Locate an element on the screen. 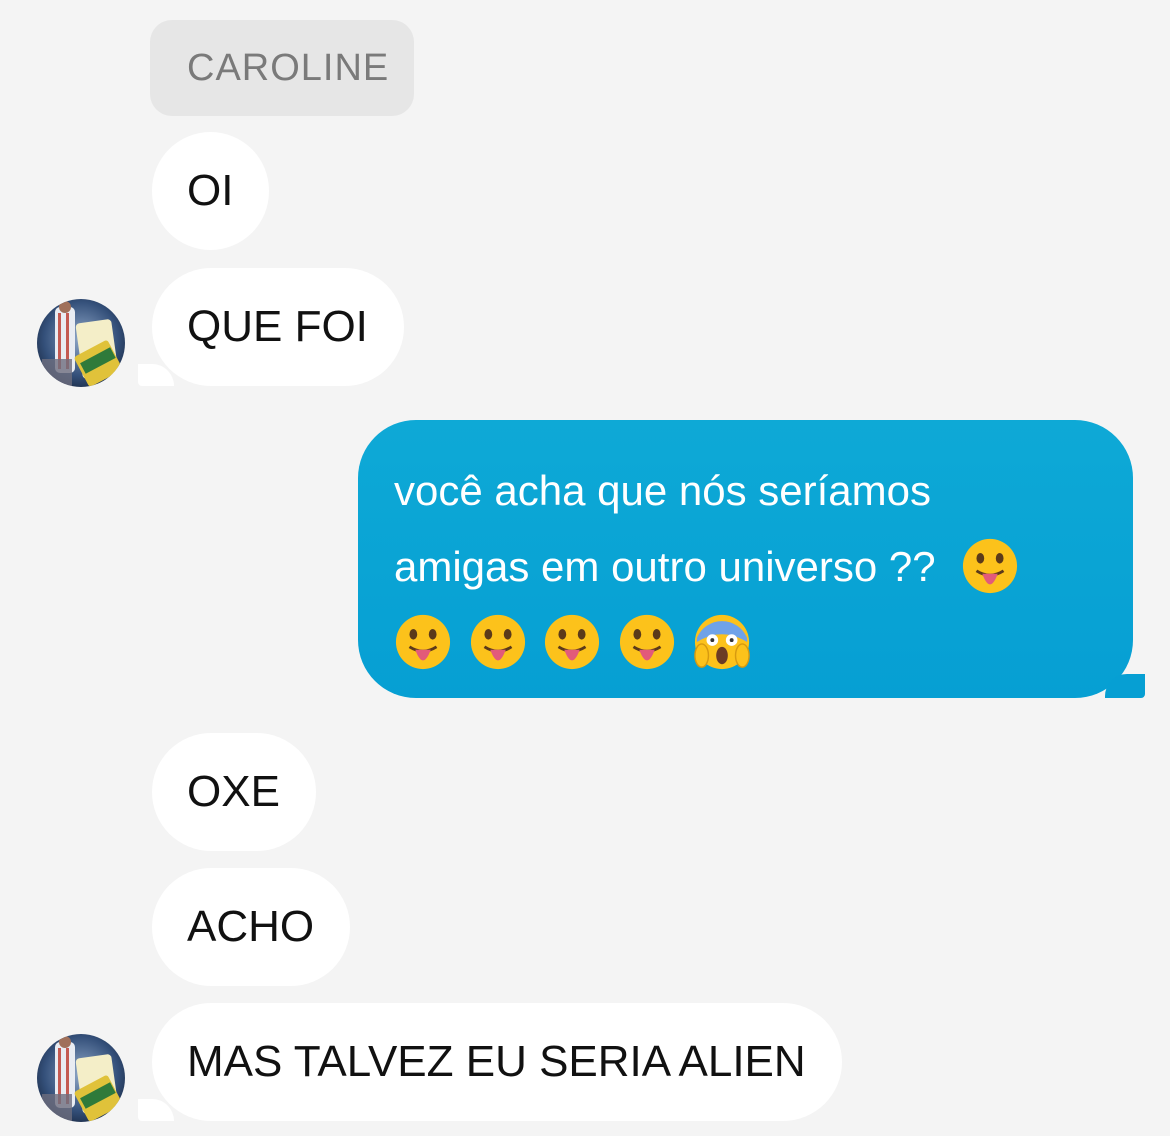  message-bubble-incoming: QUE FOI is located at coordinates (271, 327).